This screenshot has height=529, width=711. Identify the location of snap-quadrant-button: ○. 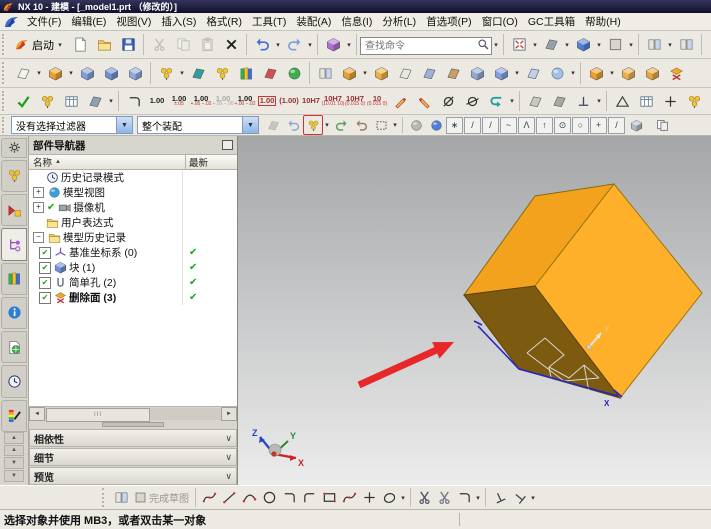
(580, 125).